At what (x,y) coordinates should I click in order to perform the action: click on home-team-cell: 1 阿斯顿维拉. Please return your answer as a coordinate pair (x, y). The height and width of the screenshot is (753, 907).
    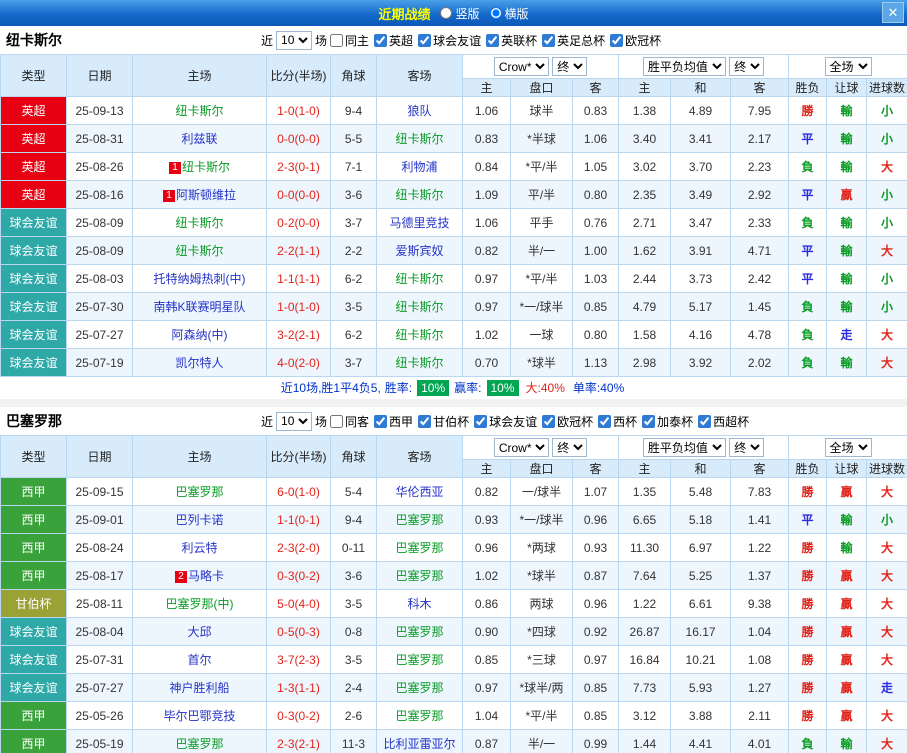
    Looking at the image, I should click on (199, 194).